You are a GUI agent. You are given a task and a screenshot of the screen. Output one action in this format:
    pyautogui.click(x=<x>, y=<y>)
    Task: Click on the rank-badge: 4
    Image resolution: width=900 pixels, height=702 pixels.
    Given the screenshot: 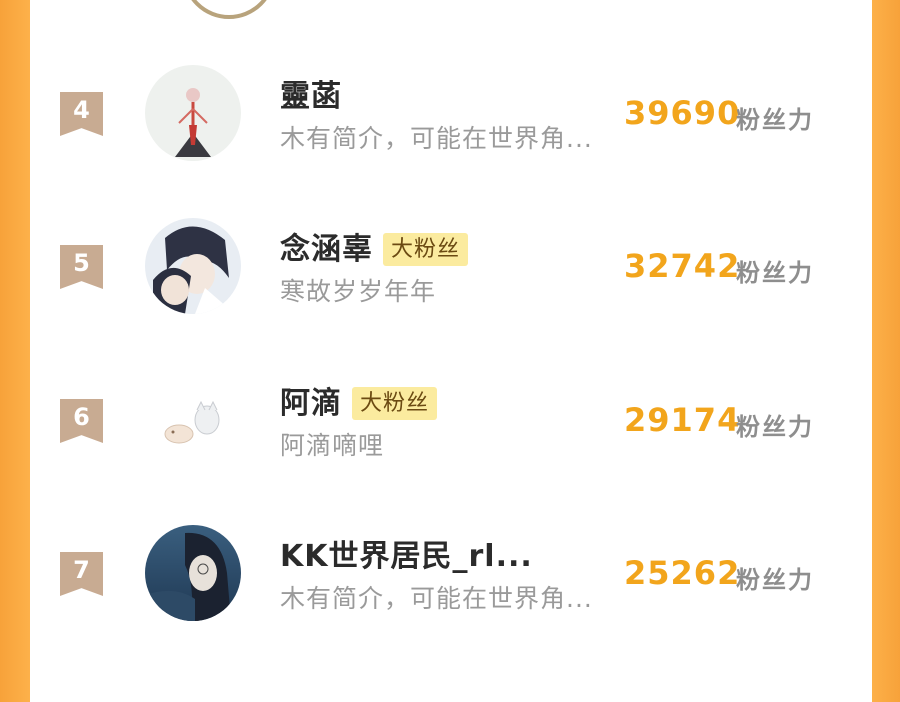 What is the action you would take?
    pyautogui.click(x=81, y=114)
    